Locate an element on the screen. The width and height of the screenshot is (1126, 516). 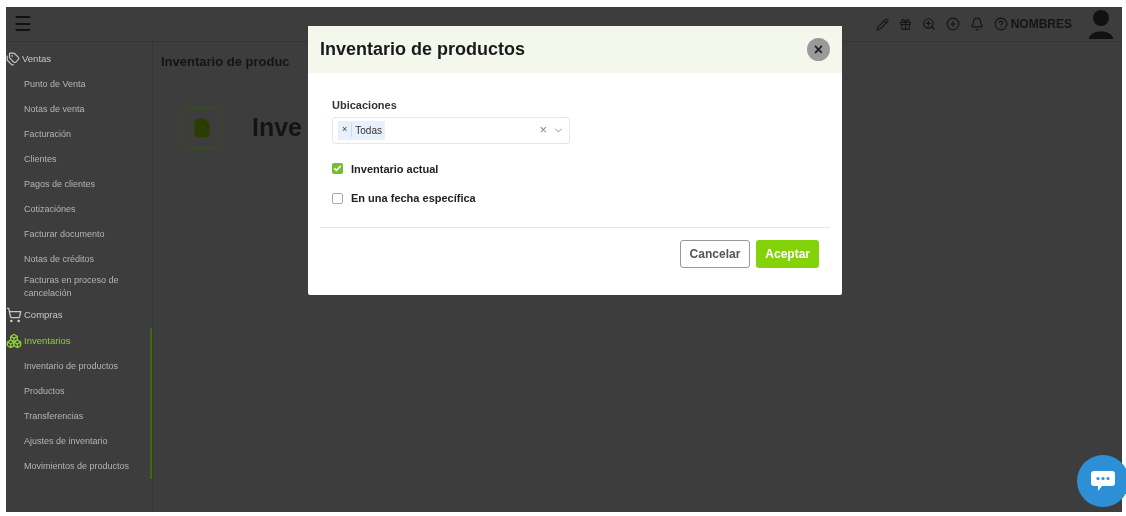
edit-icon is located at coordinates (882, 24).